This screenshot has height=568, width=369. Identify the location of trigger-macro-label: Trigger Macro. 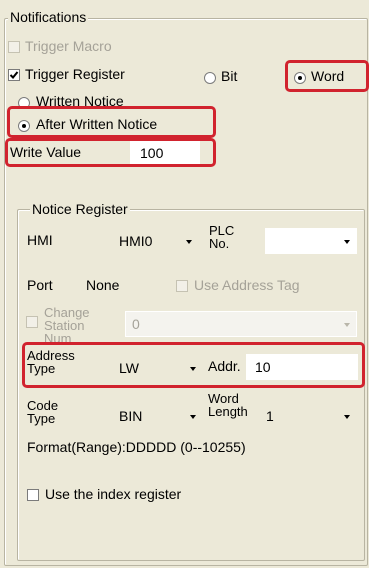
(68, 46).